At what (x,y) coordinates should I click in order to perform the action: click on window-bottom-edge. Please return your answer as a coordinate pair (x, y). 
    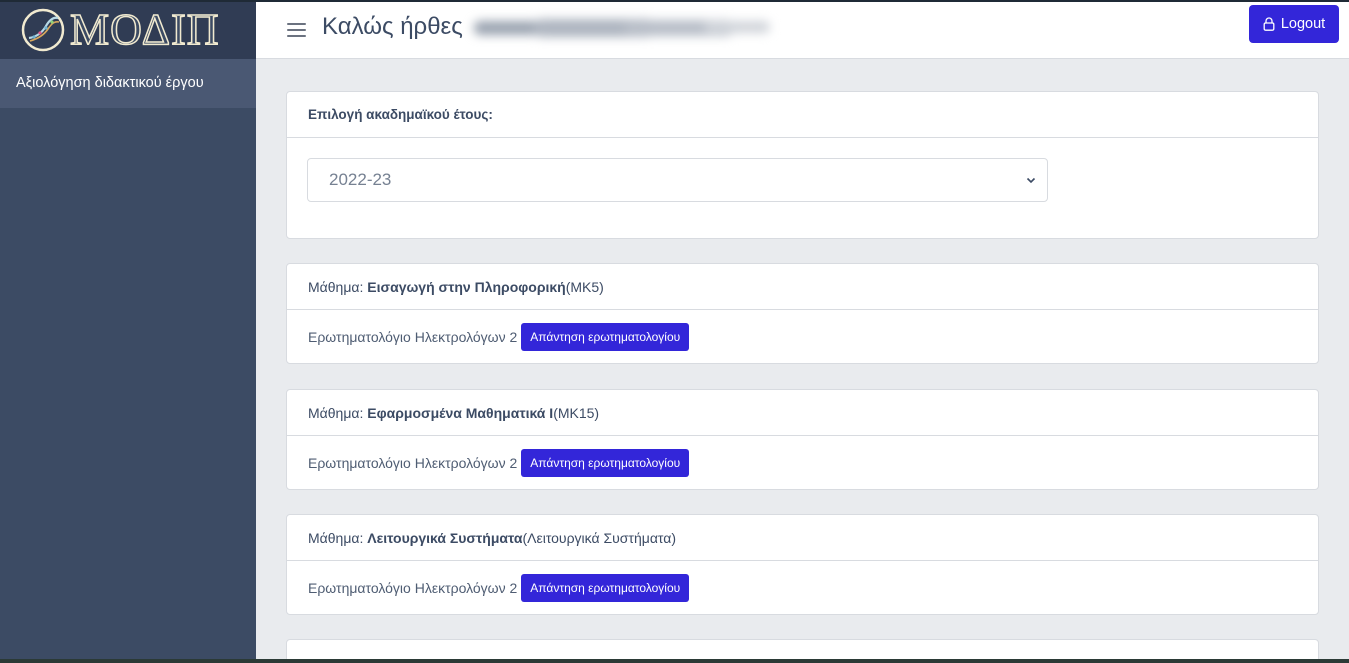
    Looking at the image, I should click on (674, 661).